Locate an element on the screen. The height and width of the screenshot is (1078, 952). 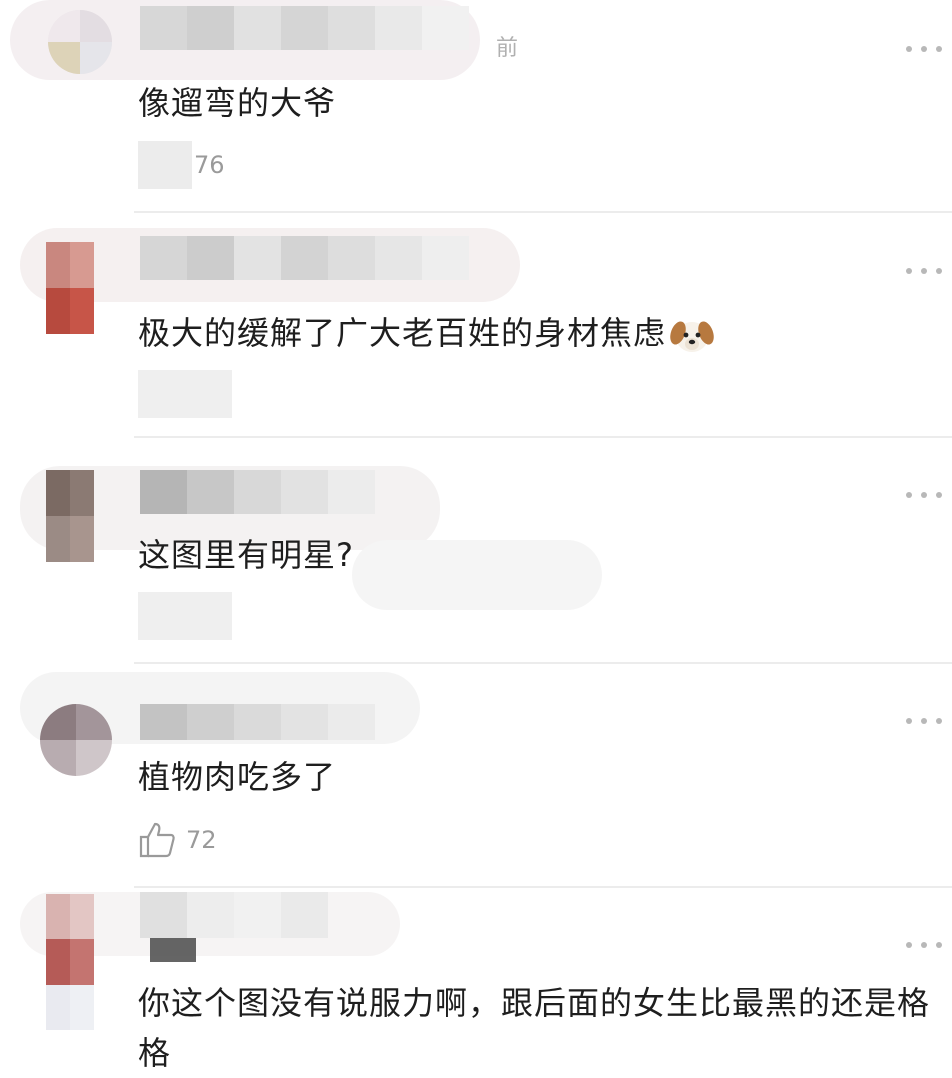
like-count: 76 is located at coordinates (209, 165).